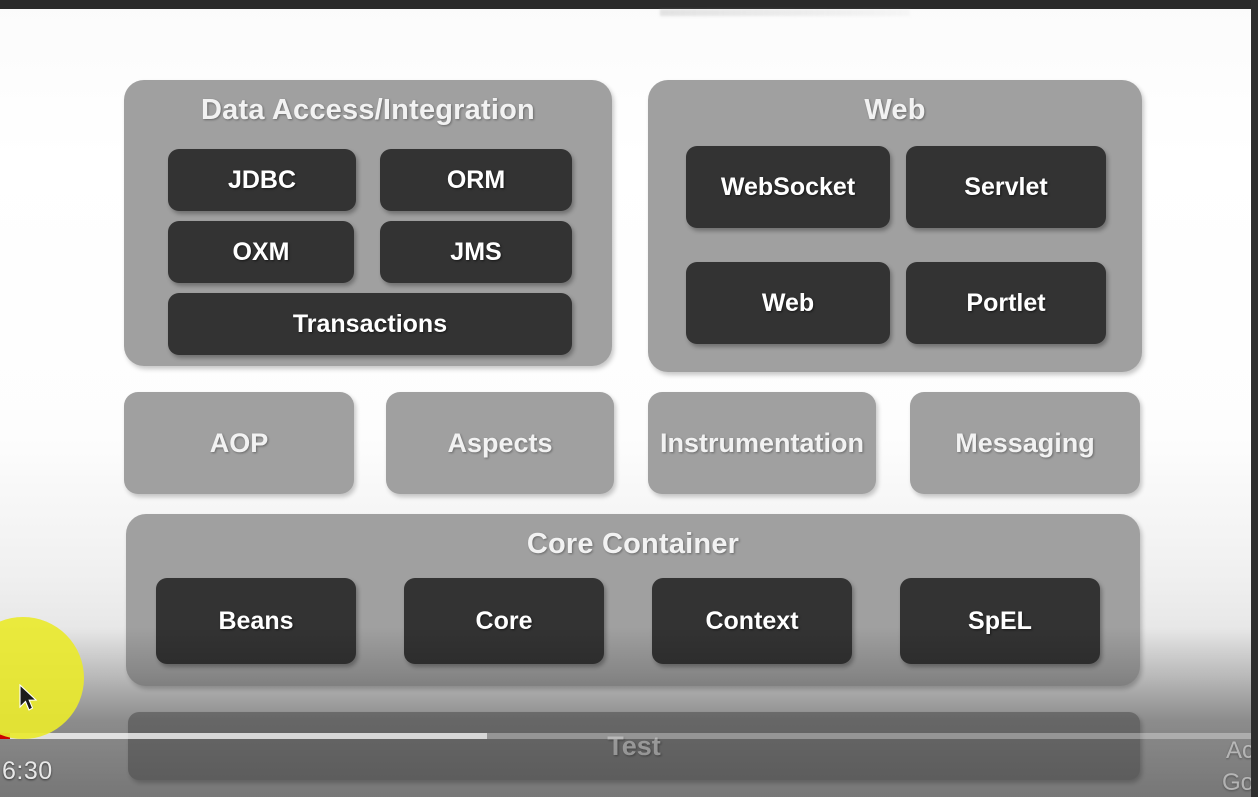  What do you see at coordinates (476, 180) in the screenshot?
I see `module-orm: ORM` at bounding box center [476, 180].